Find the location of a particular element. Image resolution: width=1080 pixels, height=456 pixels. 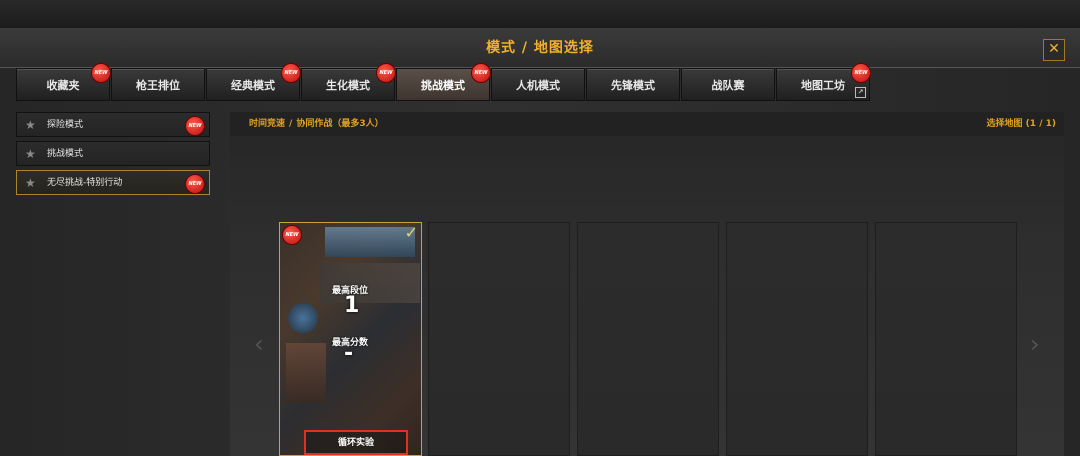

breadcrumb: 时间竞速 / 协同作战（最多3人） is located at coordinates (316, 124).